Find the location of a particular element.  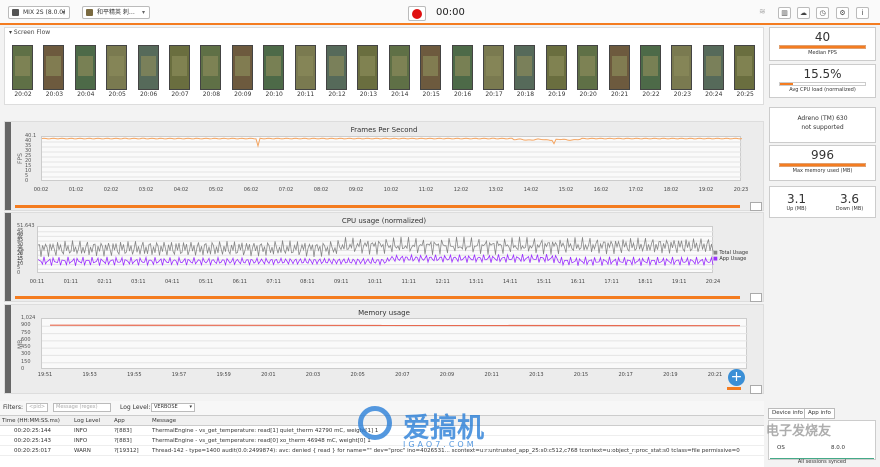

x-tick-label: 20:19 is located at coordinates (670, 375).